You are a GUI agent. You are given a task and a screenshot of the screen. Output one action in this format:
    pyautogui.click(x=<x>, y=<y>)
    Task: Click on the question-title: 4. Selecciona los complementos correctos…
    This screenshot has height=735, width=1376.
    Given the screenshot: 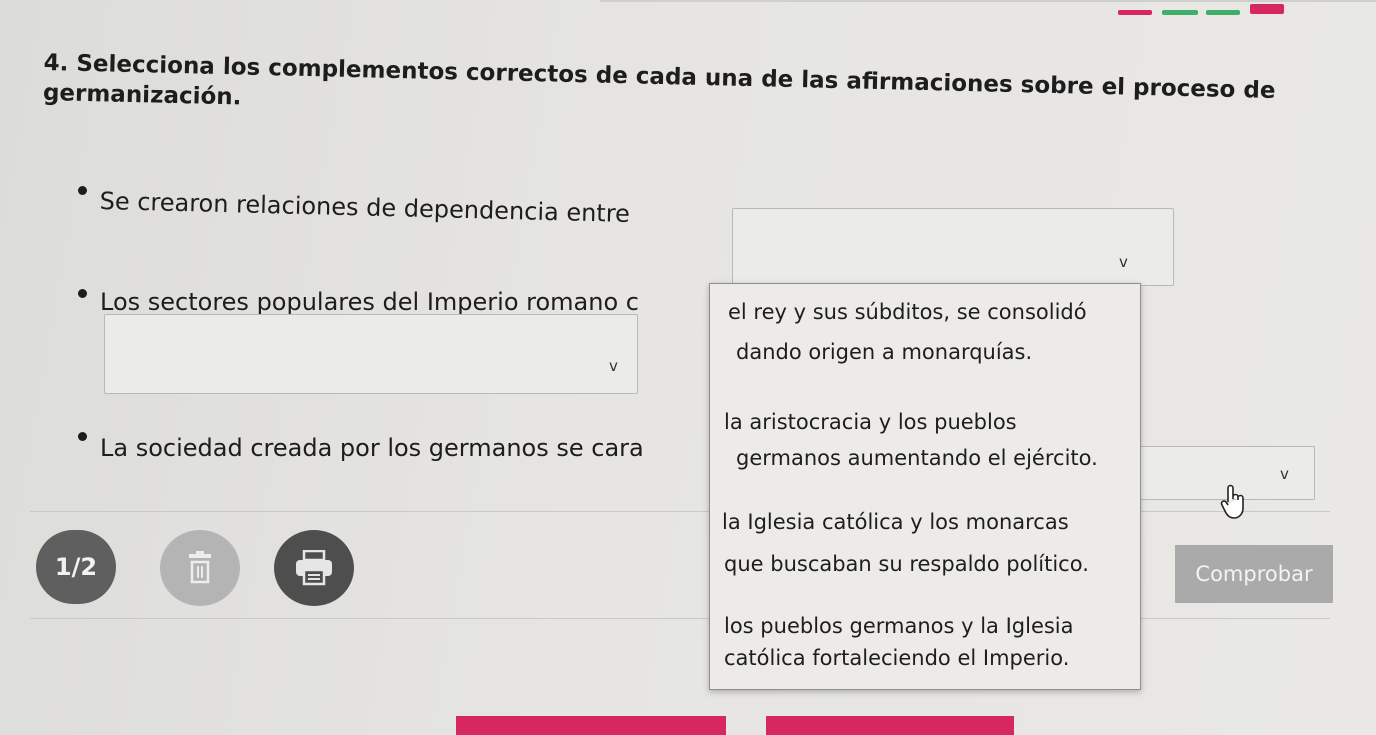 What is the action you would take?
    pyautogui.click(x=688, y=92)
    